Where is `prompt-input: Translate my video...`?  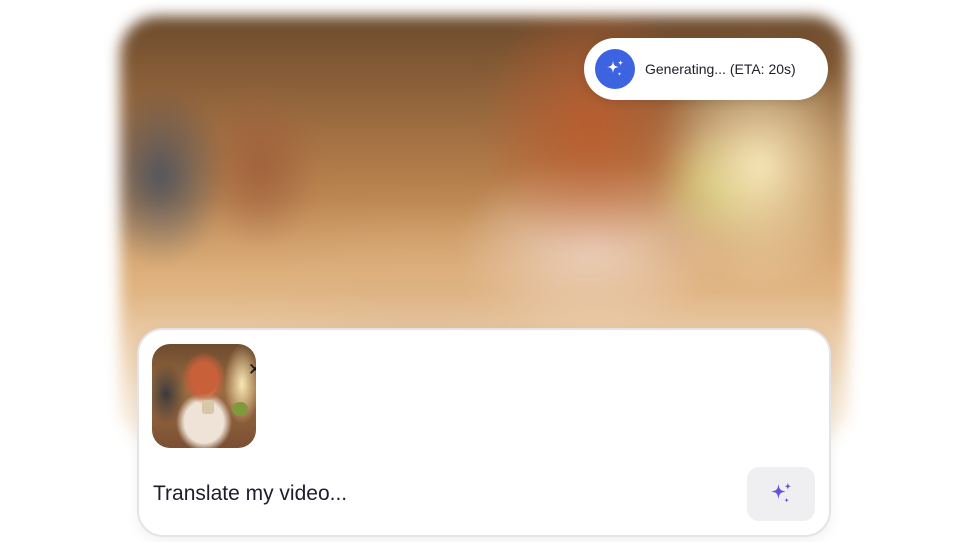 prompt-input: Translate my video... is located at coordinates (250, 494).